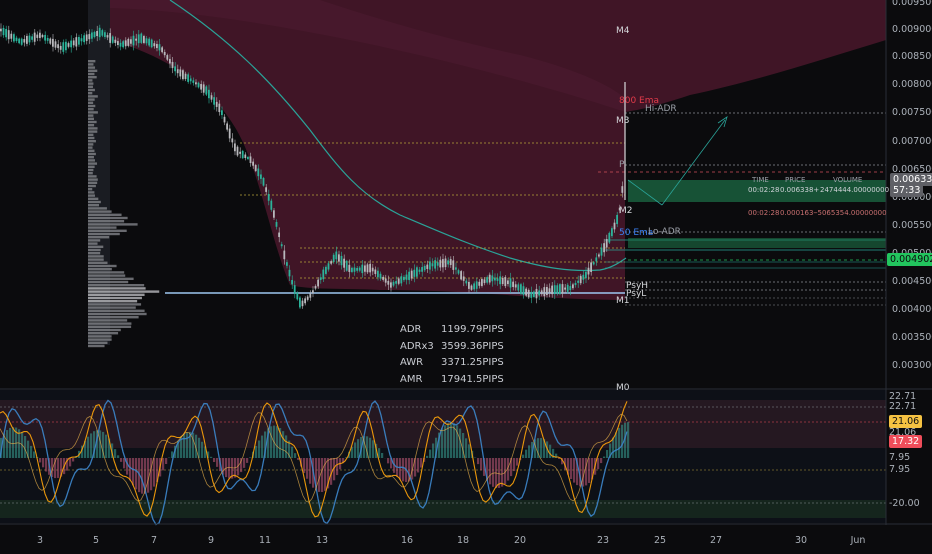 The image size is (932, 554). What do you see at coordinates (905, 441) in the screenshot?
I see `osc-tick-label: 17.32` at bounding box center [905, 441].